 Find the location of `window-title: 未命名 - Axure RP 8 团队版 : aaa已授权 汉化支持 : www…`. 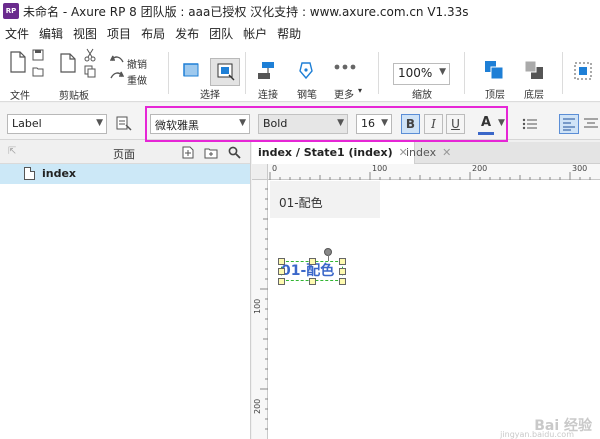

window-title: 未命名 - Axure RP 8 团队版 : aaa已授权 汉化支持 : www… is located at coordinates (246, 11).